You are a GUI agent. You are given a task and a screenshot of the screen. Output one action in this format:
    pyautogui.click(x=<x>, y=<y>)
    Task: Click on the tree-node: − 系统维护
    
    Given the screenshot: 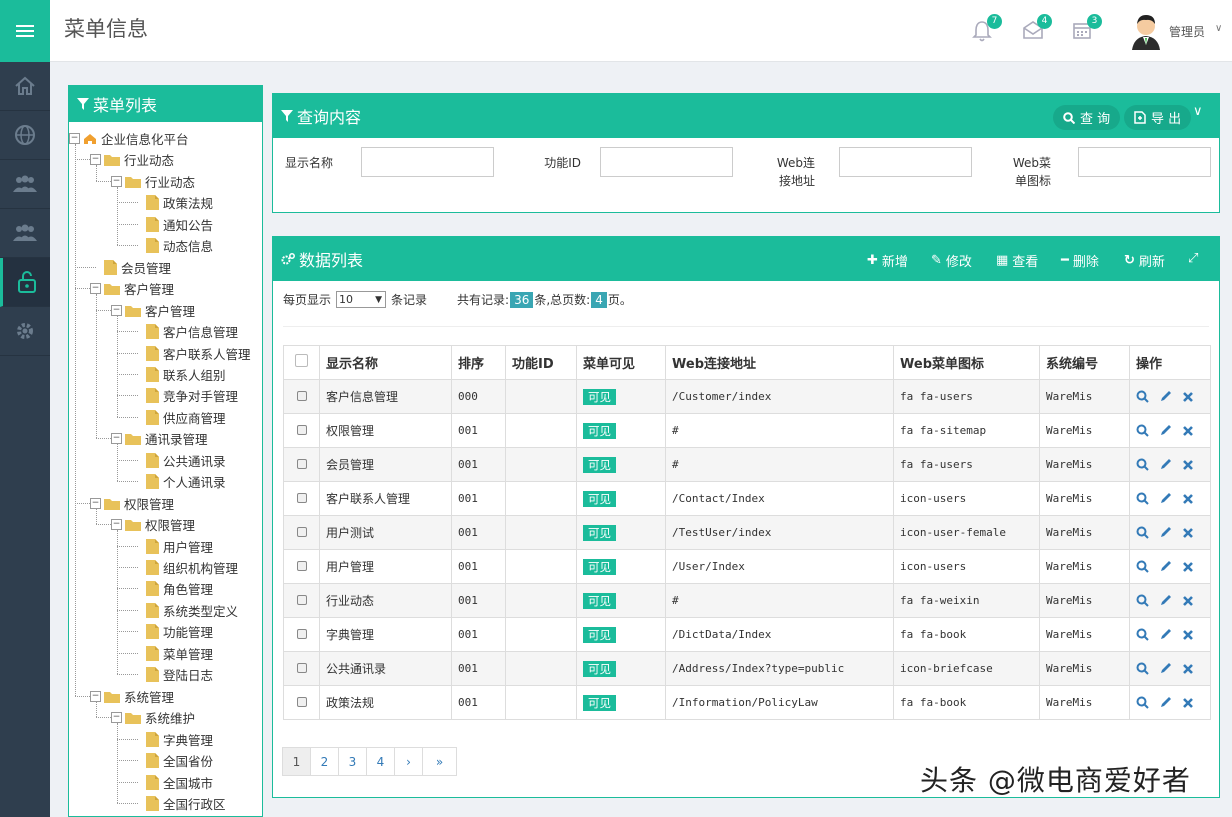 What is the action you would take?
    pyautogui.click(x=153, y=717)
    